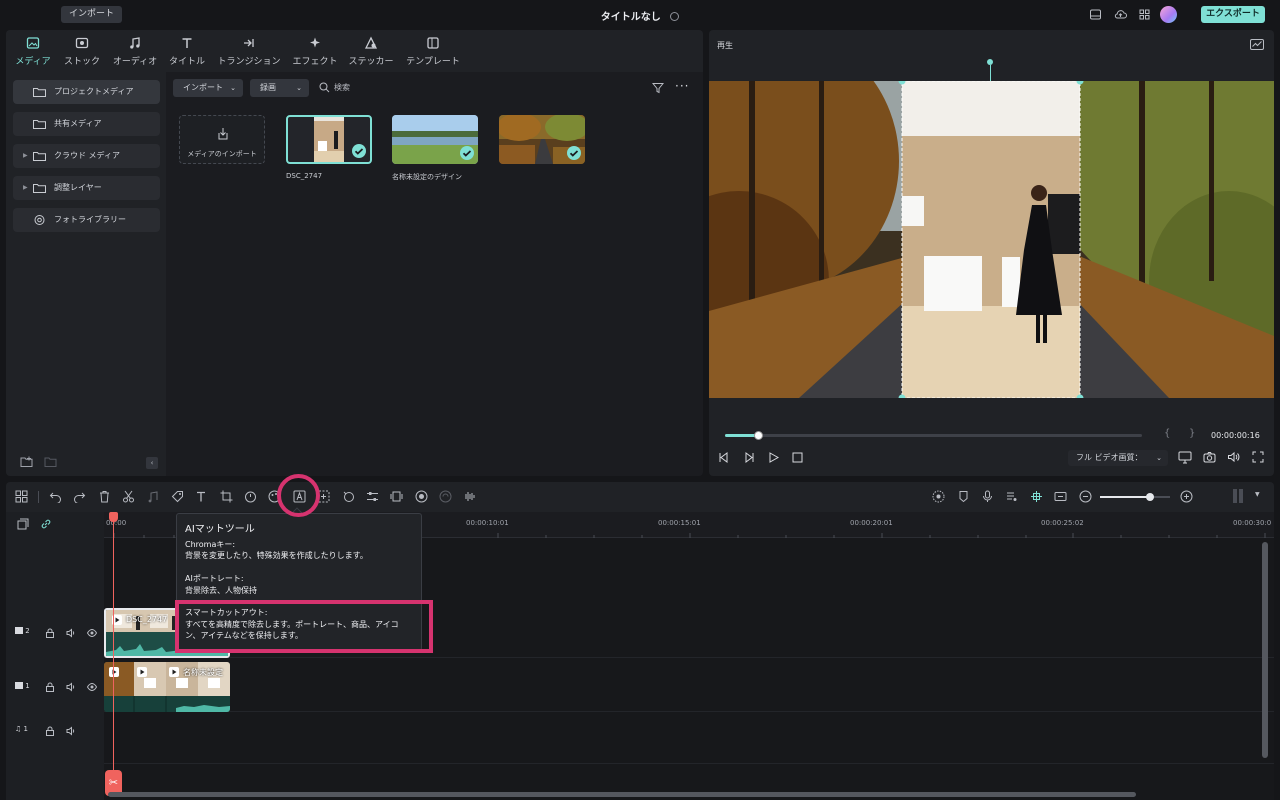 The image size is (1280, 800). Describe the element at coordinates (86, 156) in the screenshot. I see `sidebar-item-cloud-media: ▶ クラウド メディア` at that location.